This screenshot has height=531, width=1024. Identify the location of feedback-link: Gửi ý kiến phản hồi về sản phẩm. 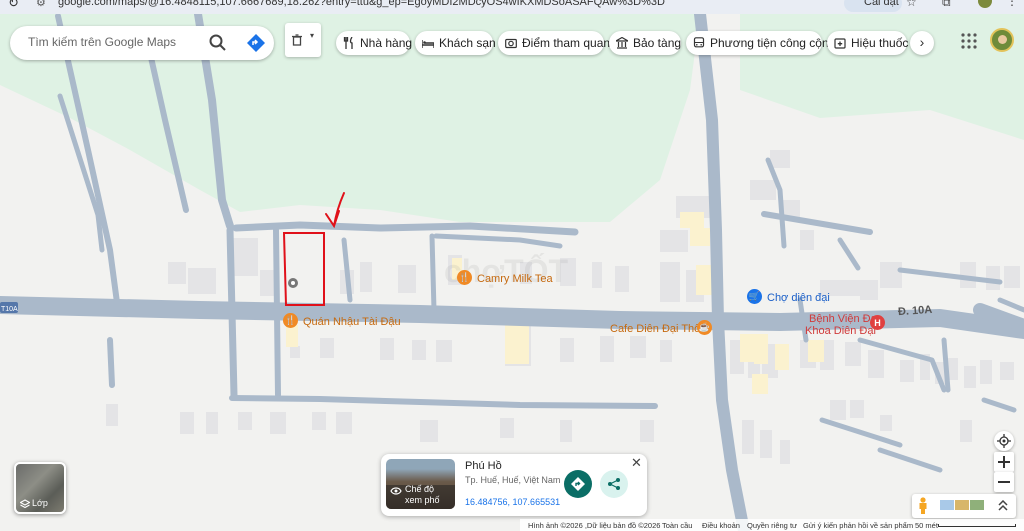
(858, 525).